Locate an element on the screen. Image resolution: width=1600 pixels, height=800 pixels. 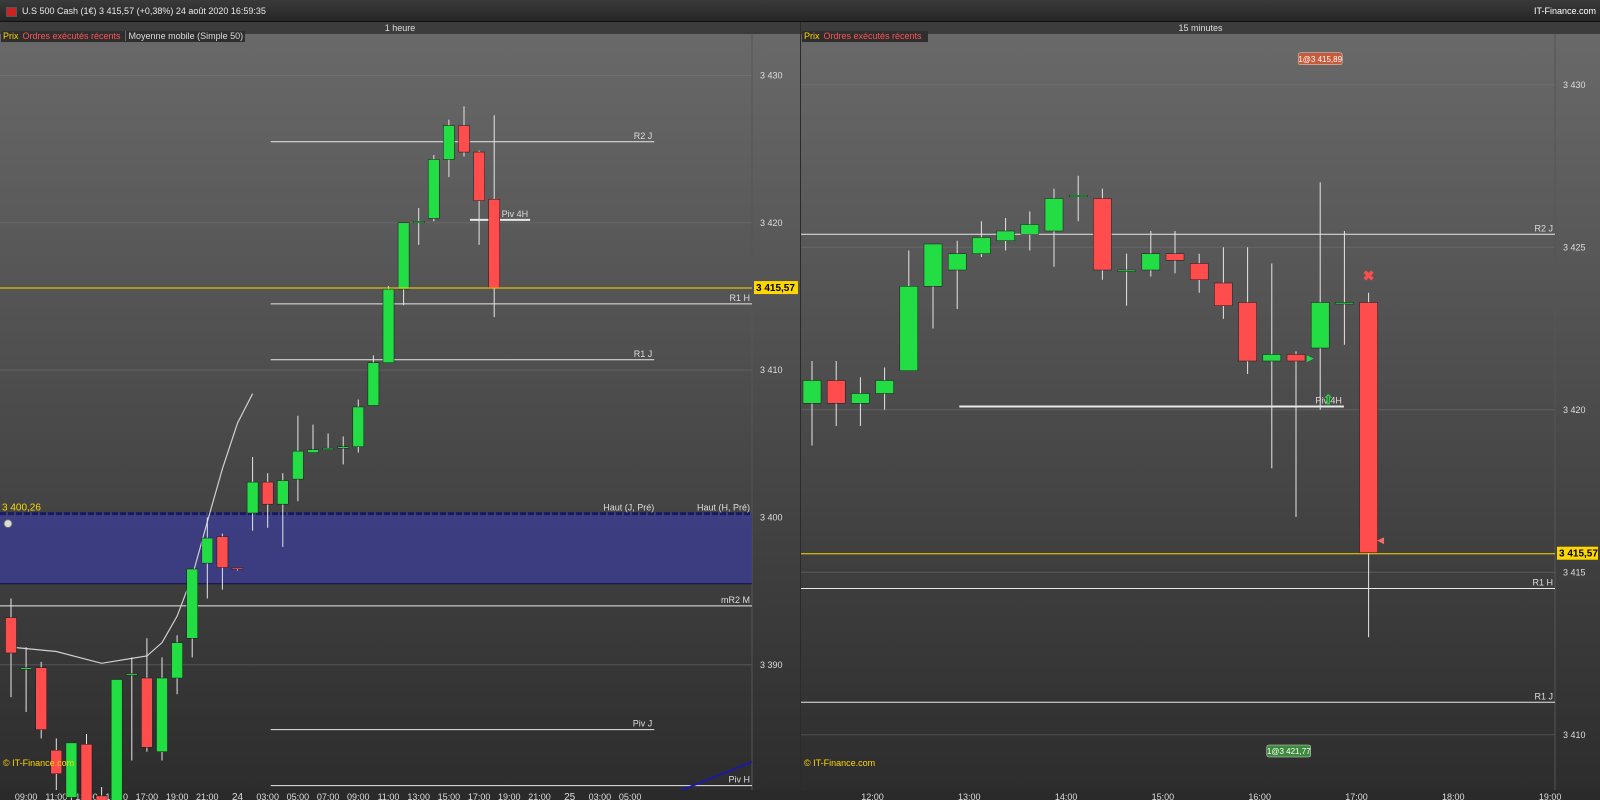
flag-icon is located at coordinates (11, 12).